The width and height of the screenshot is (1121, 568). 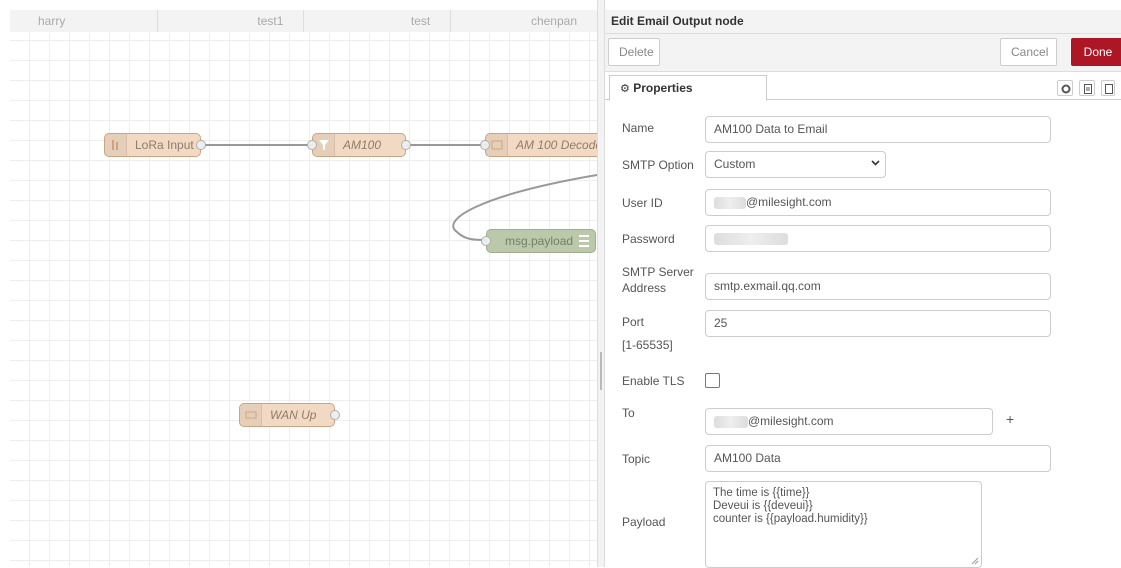 I want to click on user-id-value: @milesight.com, so click(x=789, y=202).